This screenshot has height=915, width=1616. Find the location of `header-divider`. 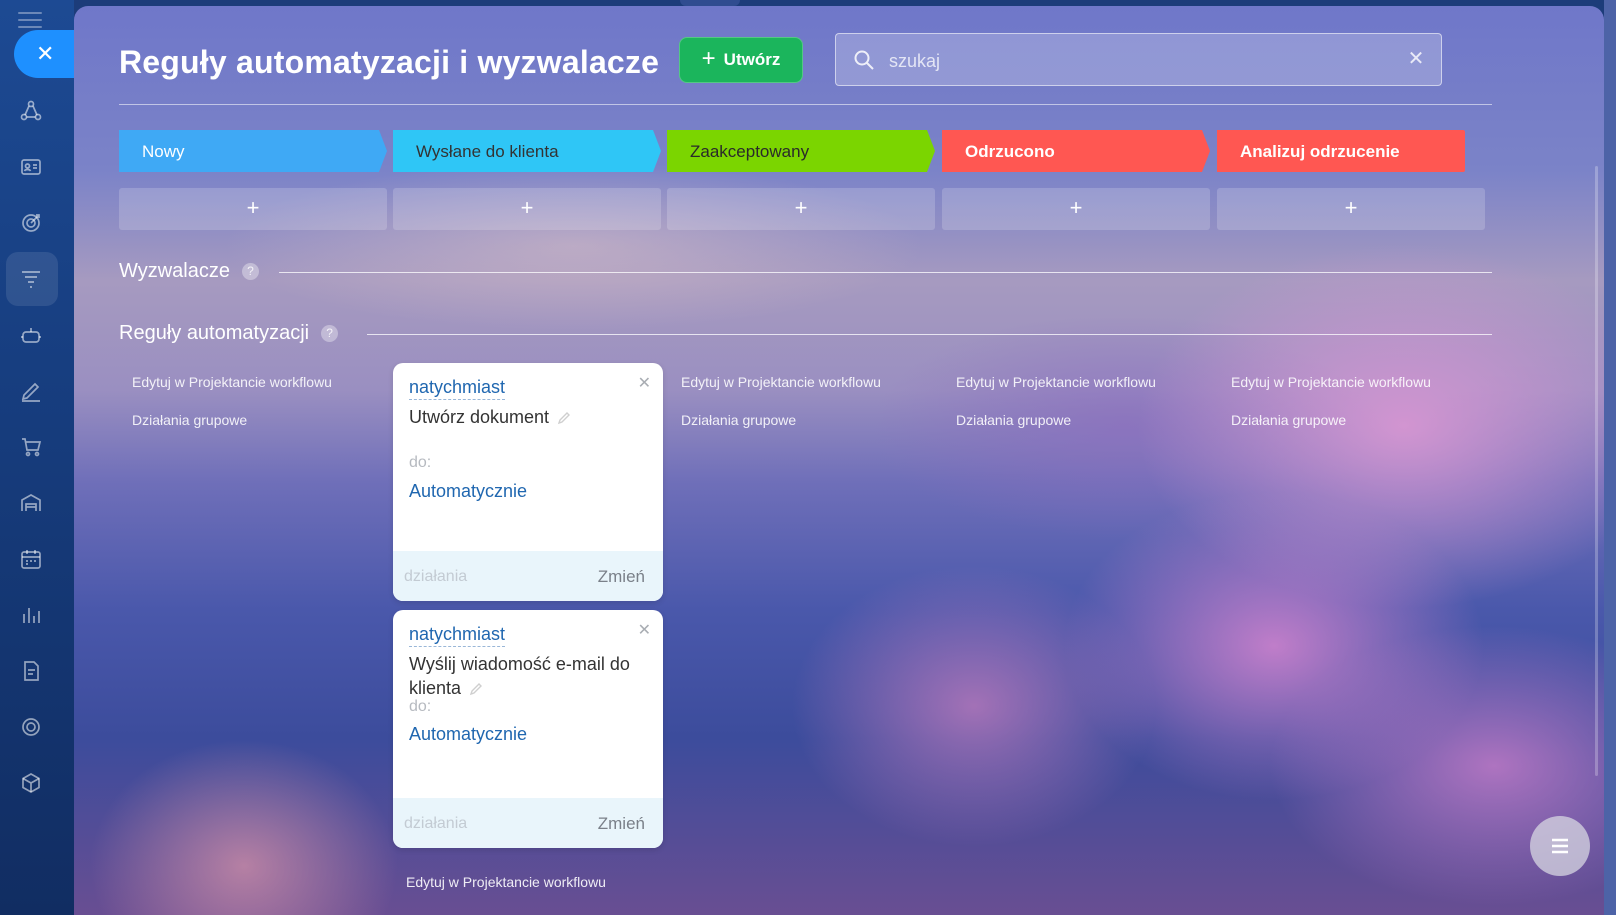

header-divider is located at coordinates (805, 104).